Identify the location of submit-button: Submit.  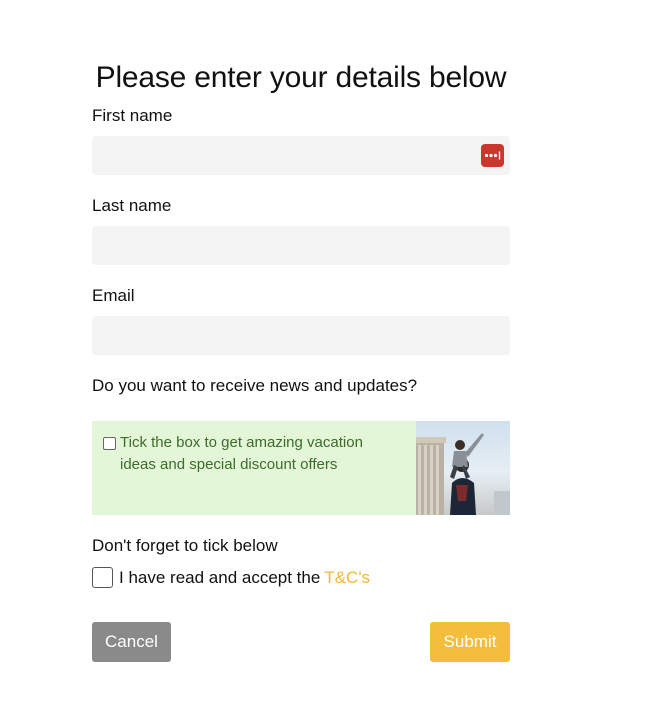
(470, 642).